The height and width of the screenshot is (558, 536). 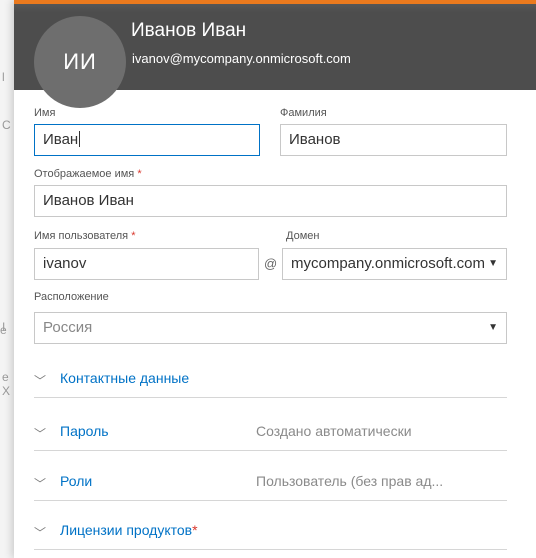 I want to click on domain-label: Домен, so click(x=303, y=236).